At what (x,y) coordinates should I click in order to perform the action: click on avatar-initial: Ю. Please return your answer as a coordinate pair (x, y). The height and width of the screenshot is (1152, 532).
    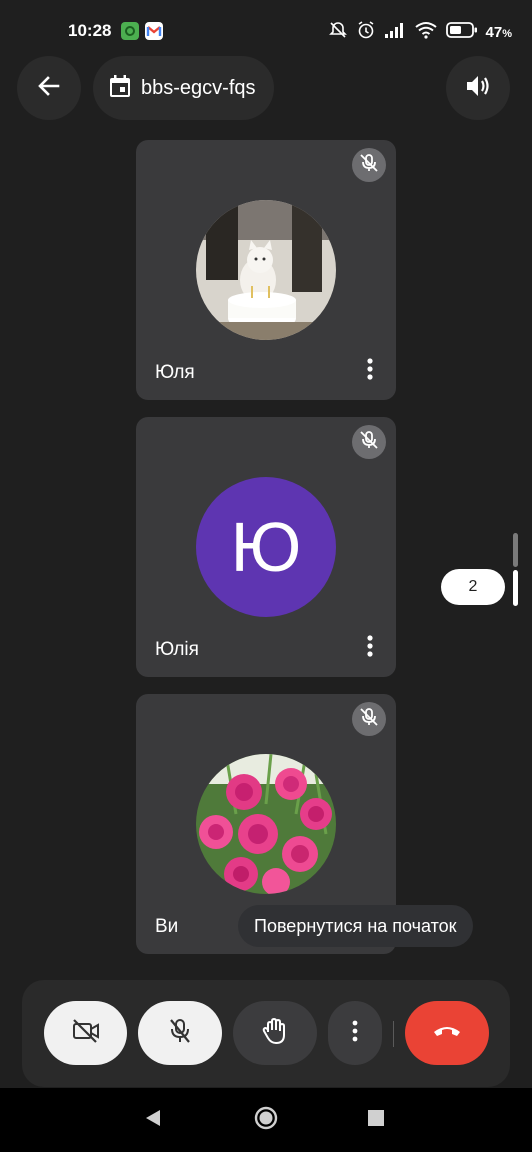
    Looking at the image, I should click on (266, 547).